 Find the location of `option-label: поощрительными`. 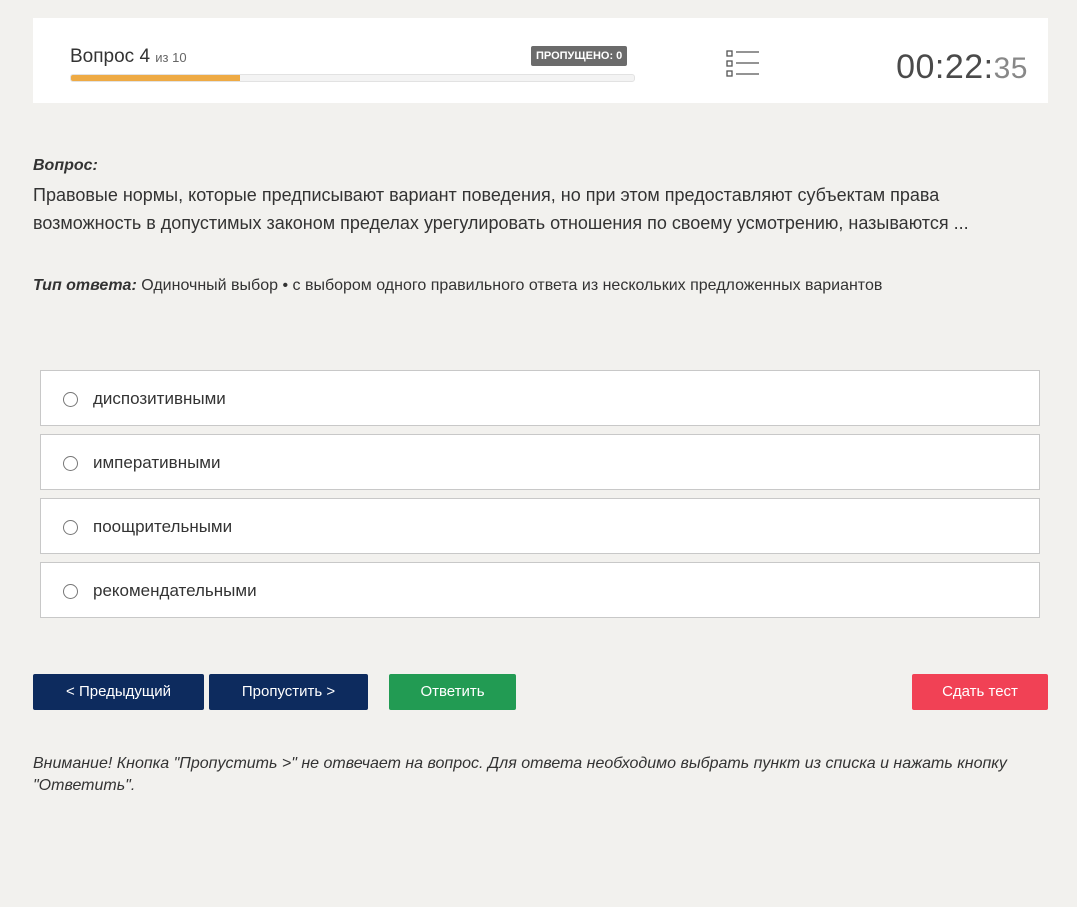

option-label: поощрительными is located at coordinates (163, 526).